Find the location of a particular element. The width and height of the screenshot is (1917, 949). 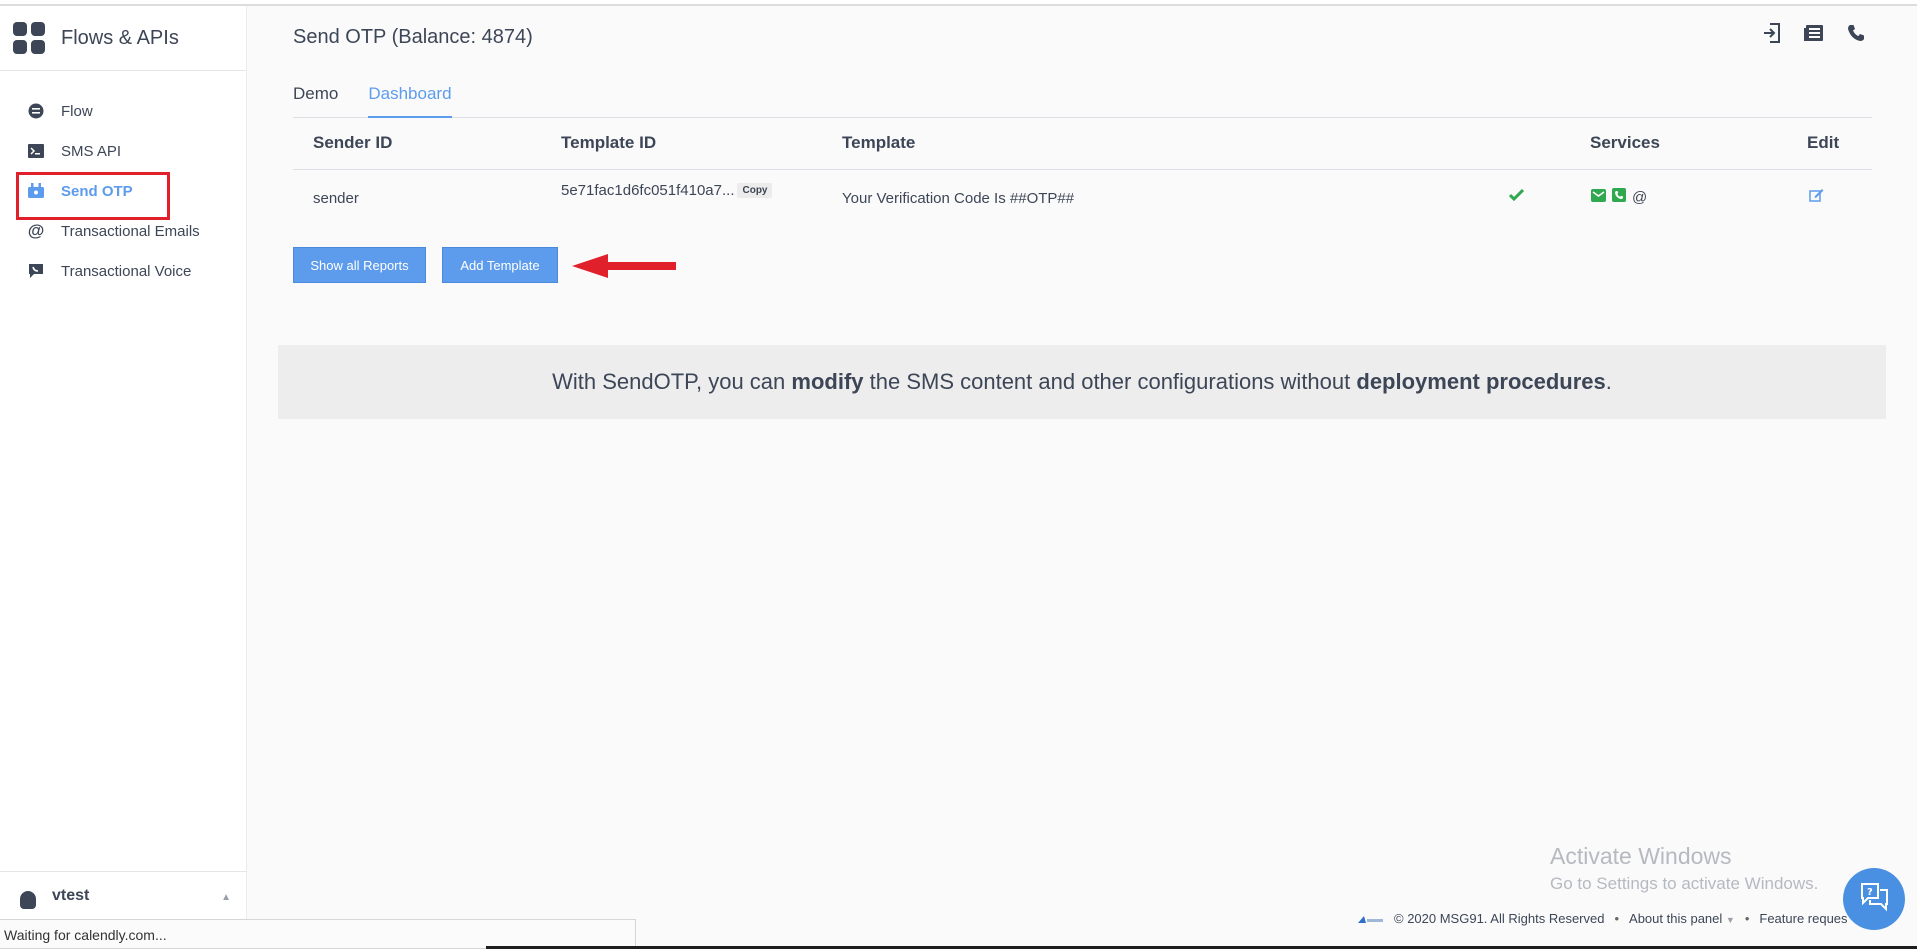

column-header-services: Services is located at coordinates (1625, 142).